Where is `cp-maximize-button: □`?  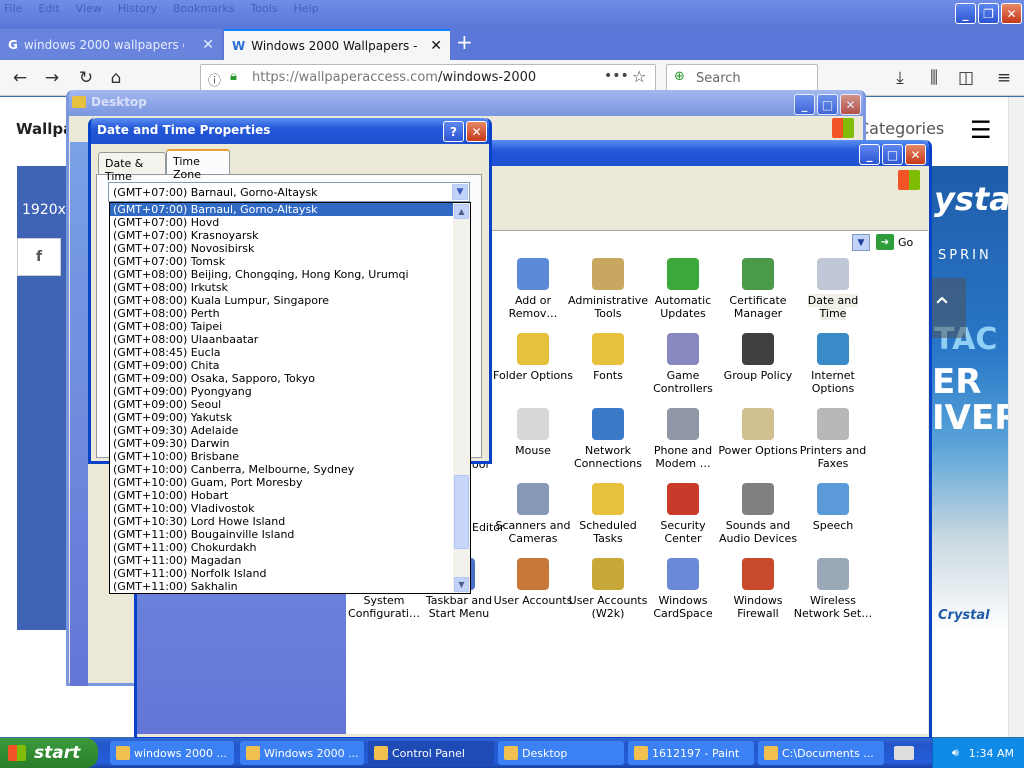
cp-maximize-button: □ is located at coordinates (892, 154).